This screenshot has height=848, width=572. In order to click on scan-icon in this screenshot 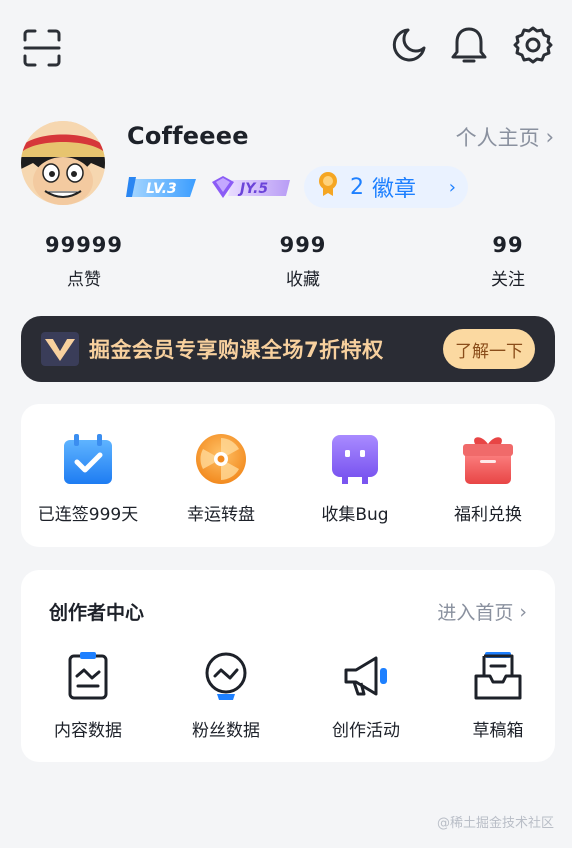, I will do `click(42, 48)`.